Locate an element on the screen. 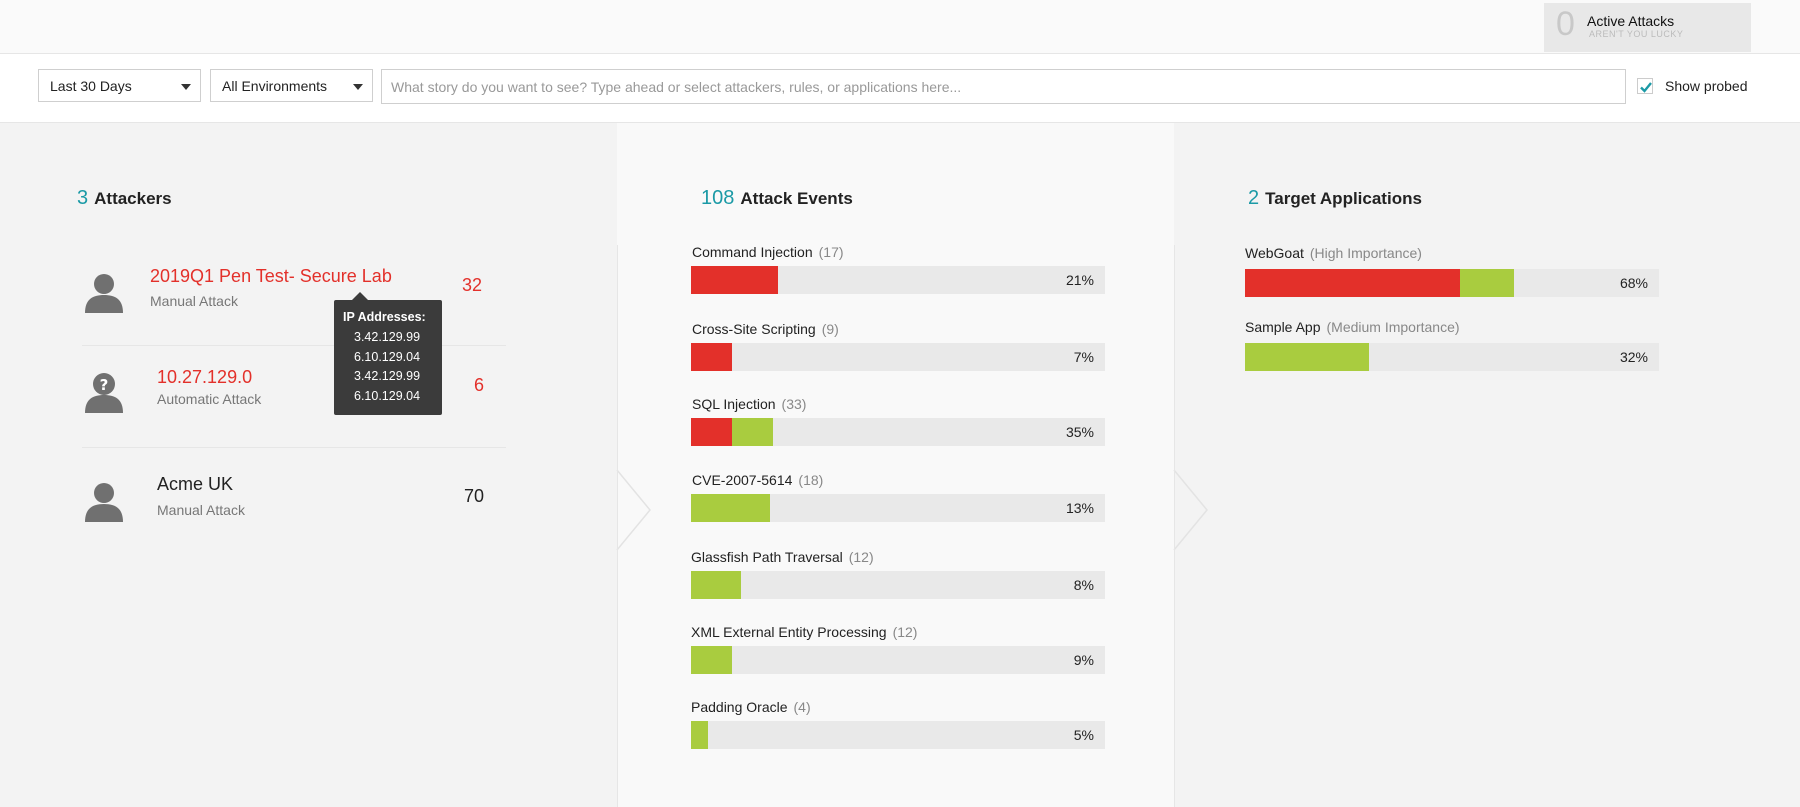  event-name: SQL Injection is located at coordinates (734, 404).